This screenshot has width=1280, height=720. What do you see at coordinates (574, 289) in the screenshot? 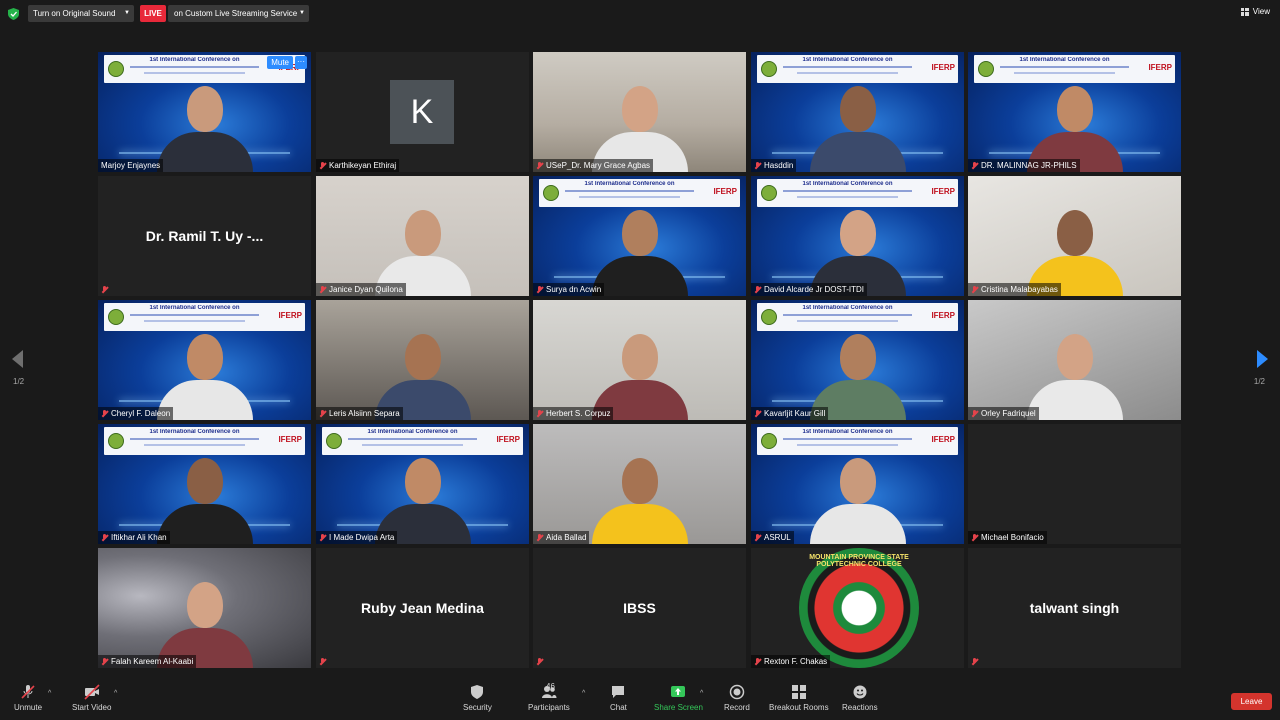
I see `participant-name: Surya dn Acwin` at bounding box center [574, 289].